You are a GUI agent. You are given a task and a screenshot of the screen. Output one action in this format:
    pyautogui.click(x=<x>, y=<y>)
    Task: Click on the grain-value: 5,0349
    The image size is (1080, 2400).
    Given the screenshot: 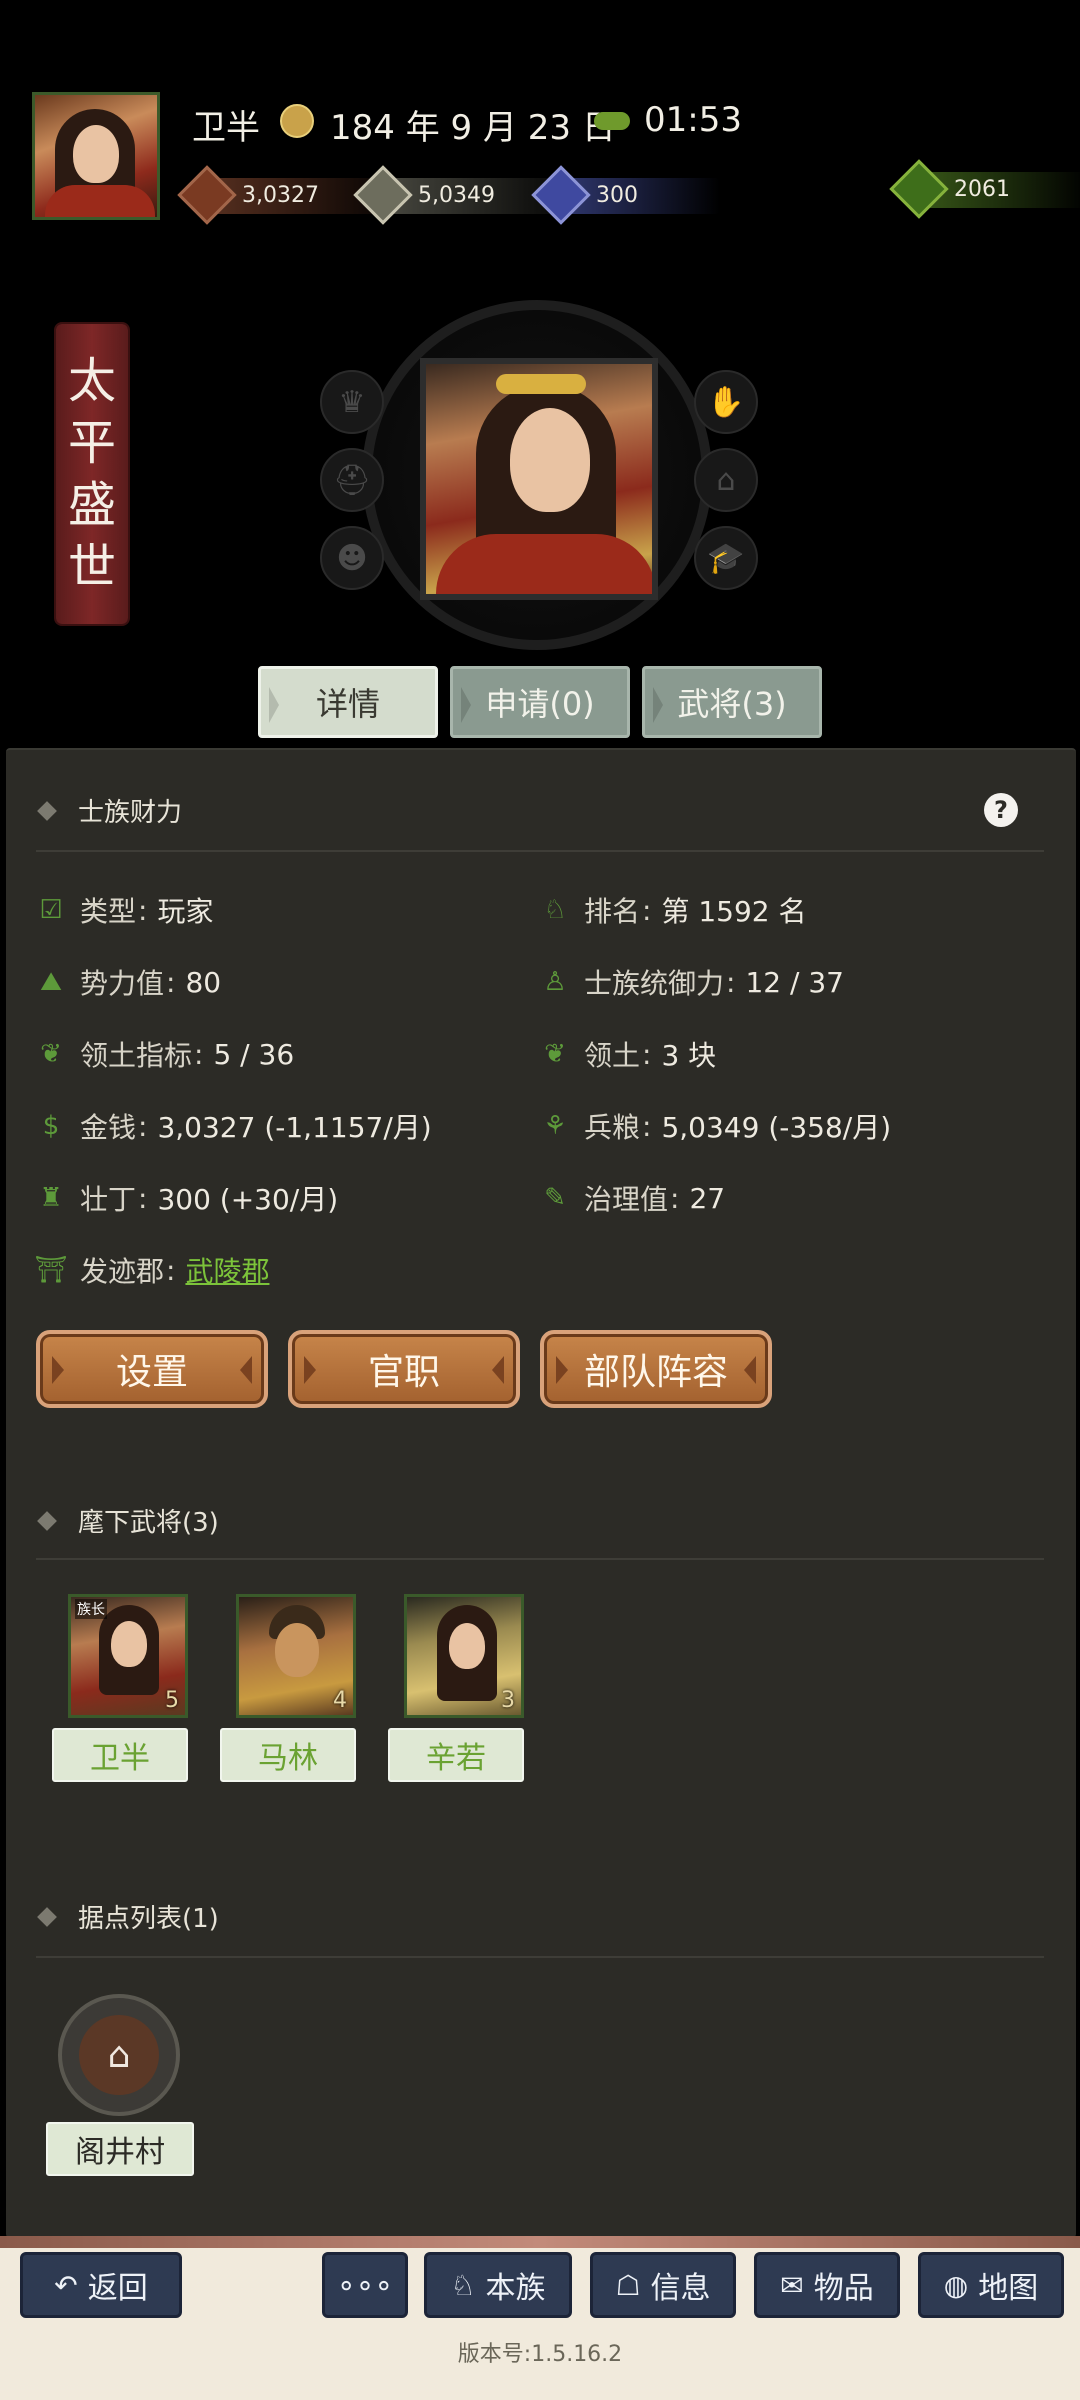 What is the action you would take?
    pyautogui.click(x=456, y=195)
    